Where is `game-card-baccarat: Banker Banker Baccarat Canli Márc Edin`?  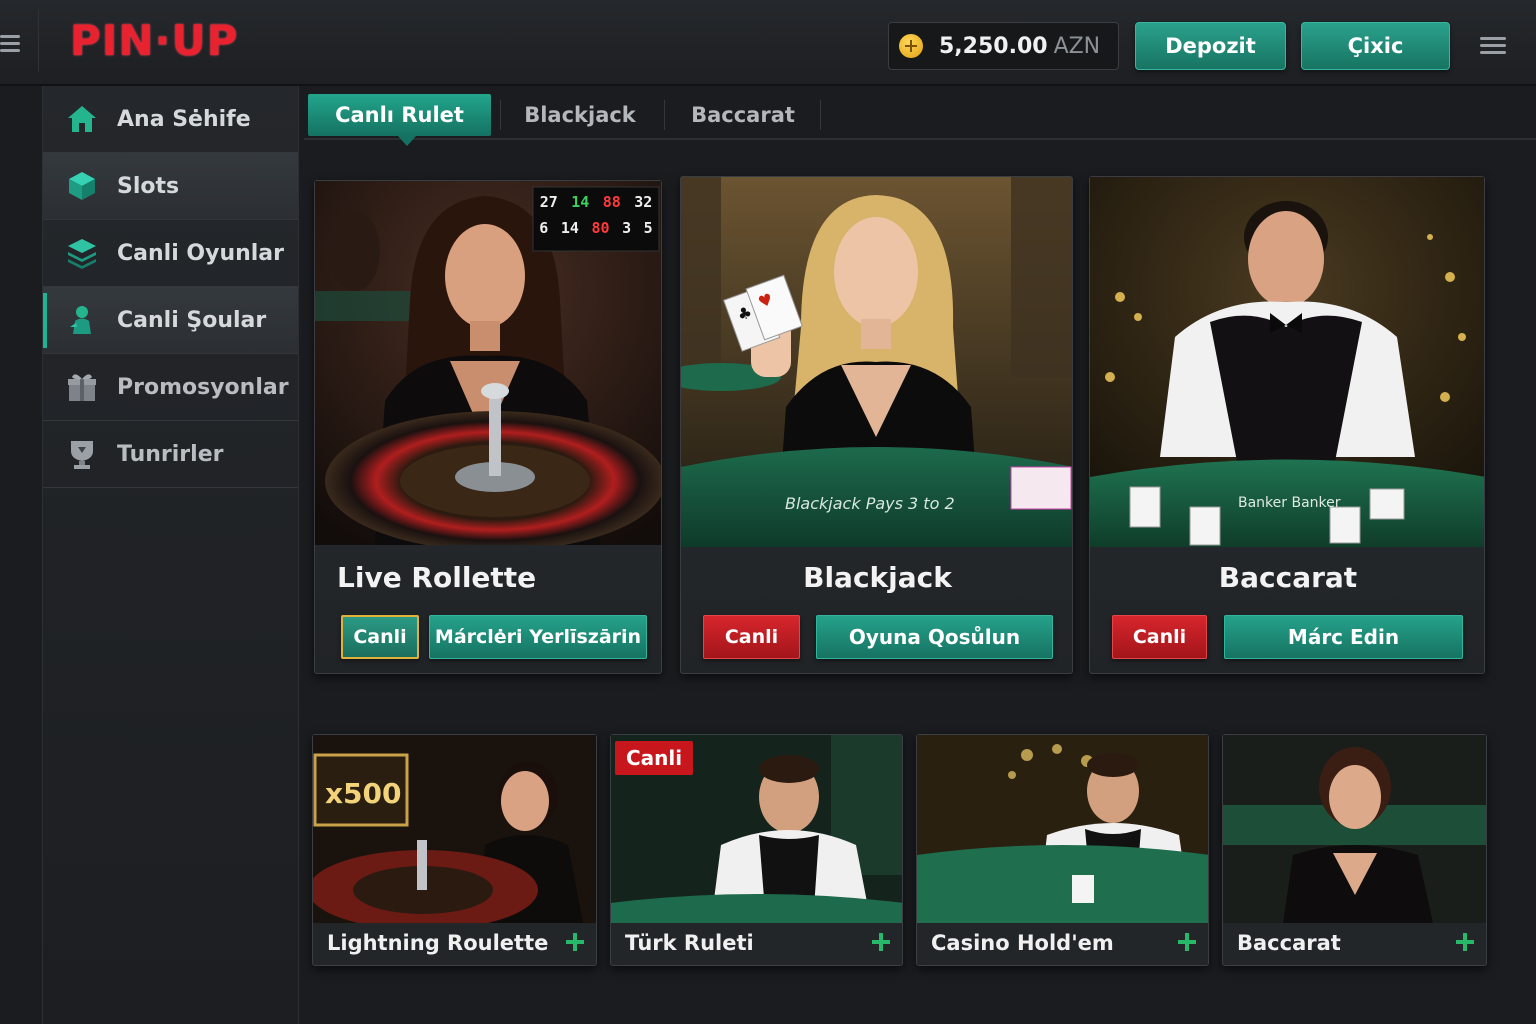
game-card-baccarat: Banker Banker Baccarat Canli Márc Edin is located at coordinates (1287, 425).